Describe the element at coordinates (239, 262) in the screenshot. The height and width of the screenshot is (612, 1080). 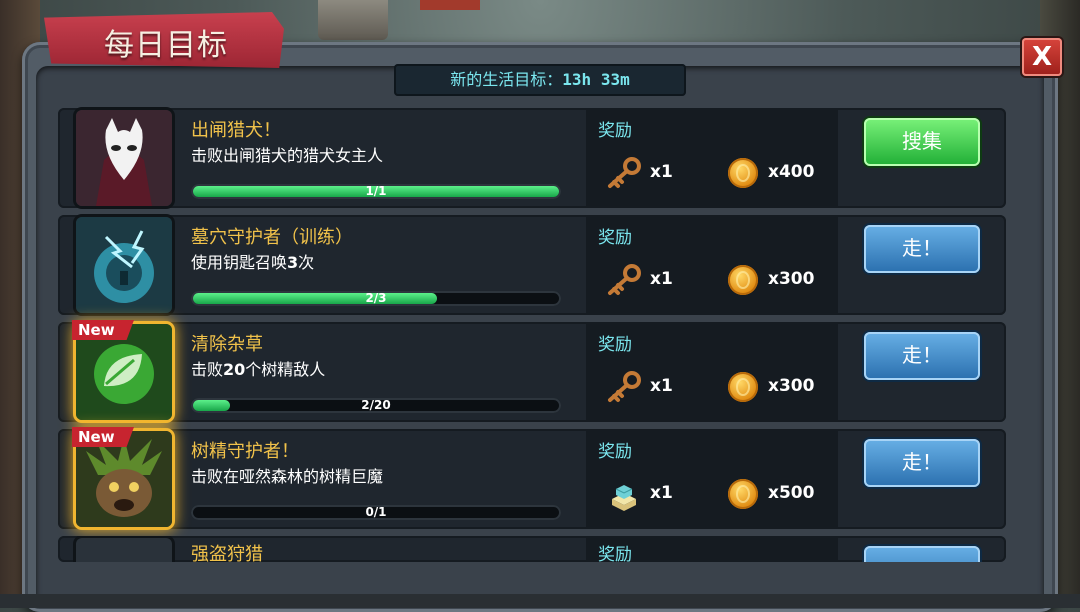
I see `desc-text: 使用钥匙召唤` at that location.